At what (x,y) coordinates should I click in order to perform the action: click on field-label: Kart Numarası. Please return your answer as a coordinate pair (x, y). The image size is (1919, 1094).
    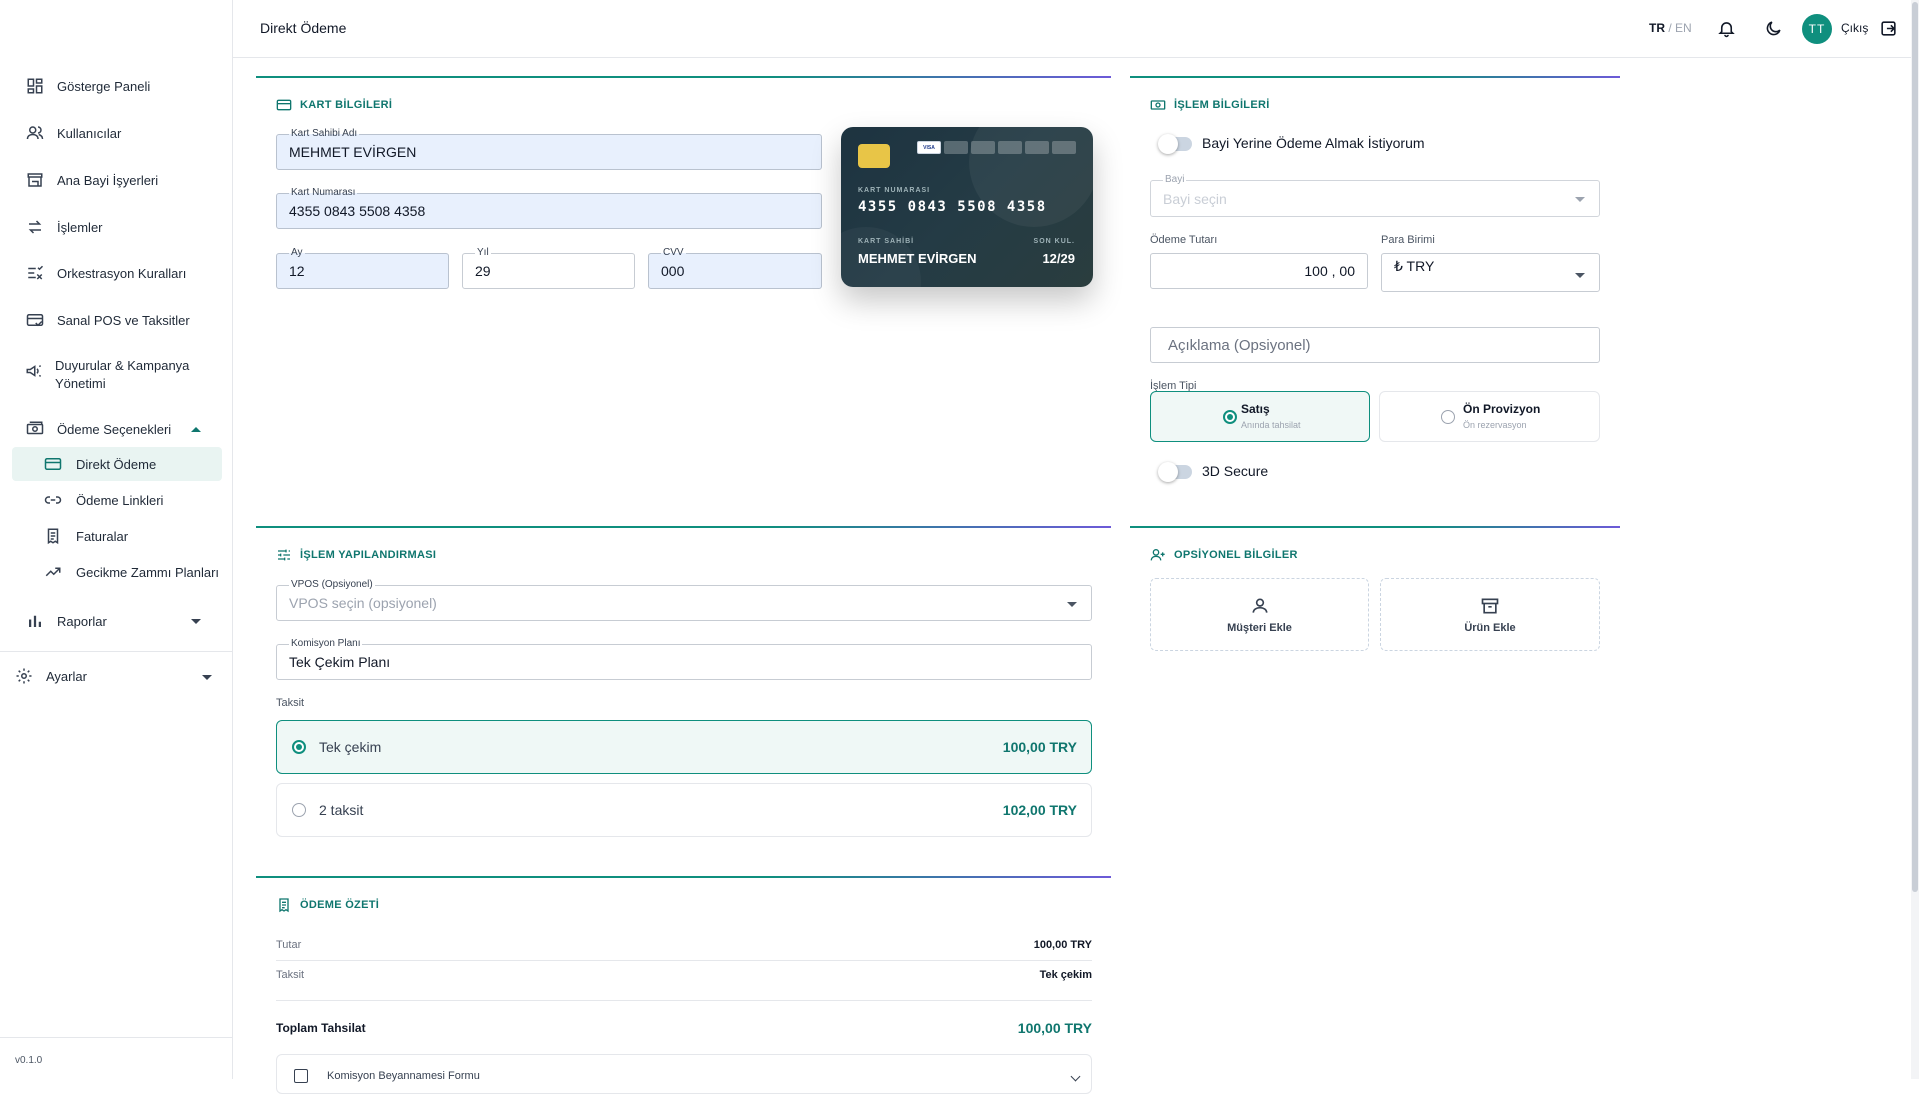
    Looking at the image, I should click on (323, 193).